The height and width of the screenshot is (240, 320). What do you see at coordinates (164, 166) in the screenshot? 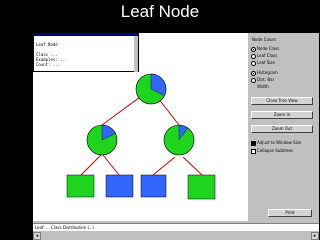
I see `edge-right-leaf3` at bounding box center [164, 166].